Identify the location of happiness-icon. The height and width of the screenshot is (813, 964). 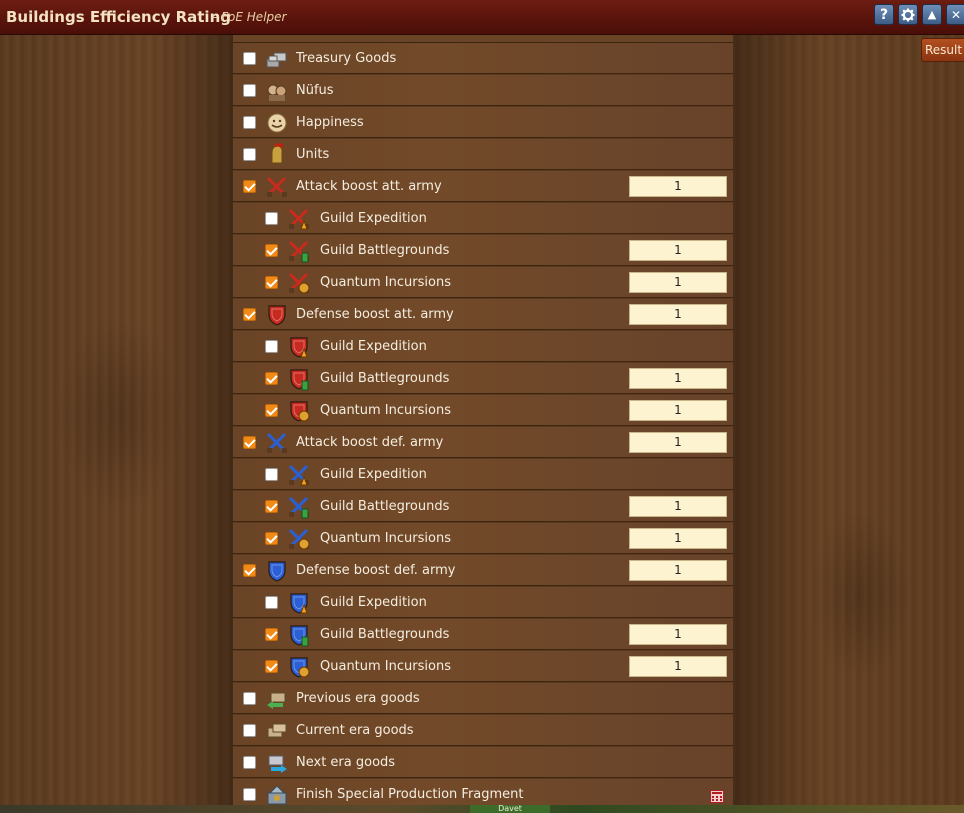
(277, 123).